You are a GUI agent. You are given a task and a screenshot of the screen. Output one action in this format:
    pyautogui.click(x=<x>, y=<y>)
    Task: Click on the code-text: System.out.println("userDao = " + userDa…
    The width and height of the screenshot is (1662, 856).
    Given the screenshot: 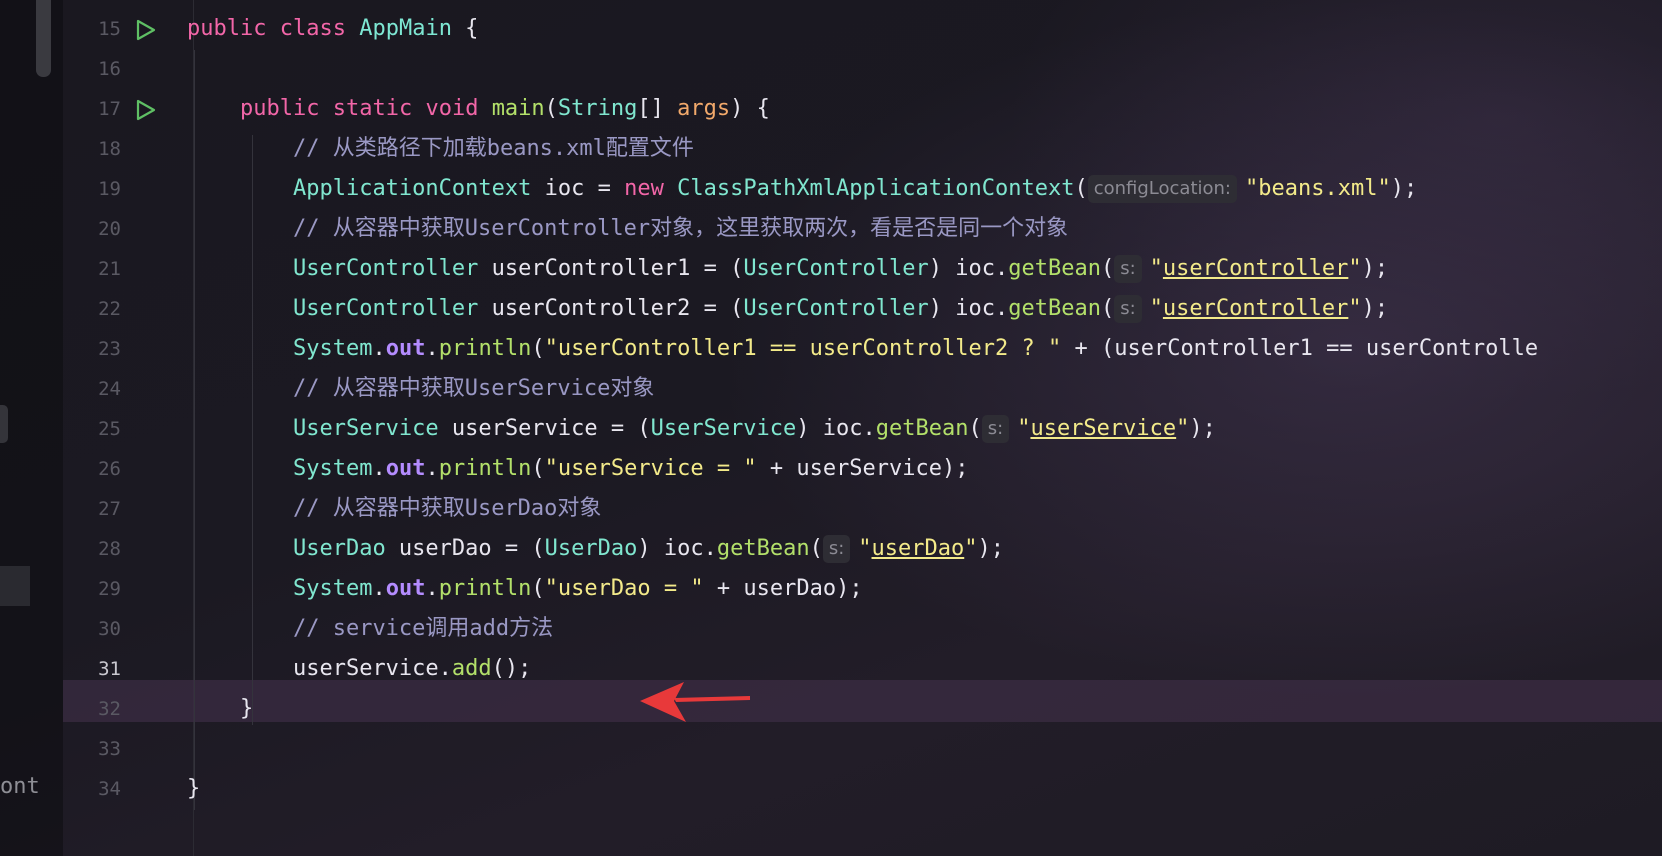 What is the action you would take?
    pyautogui.click(x=525, y=589)
    